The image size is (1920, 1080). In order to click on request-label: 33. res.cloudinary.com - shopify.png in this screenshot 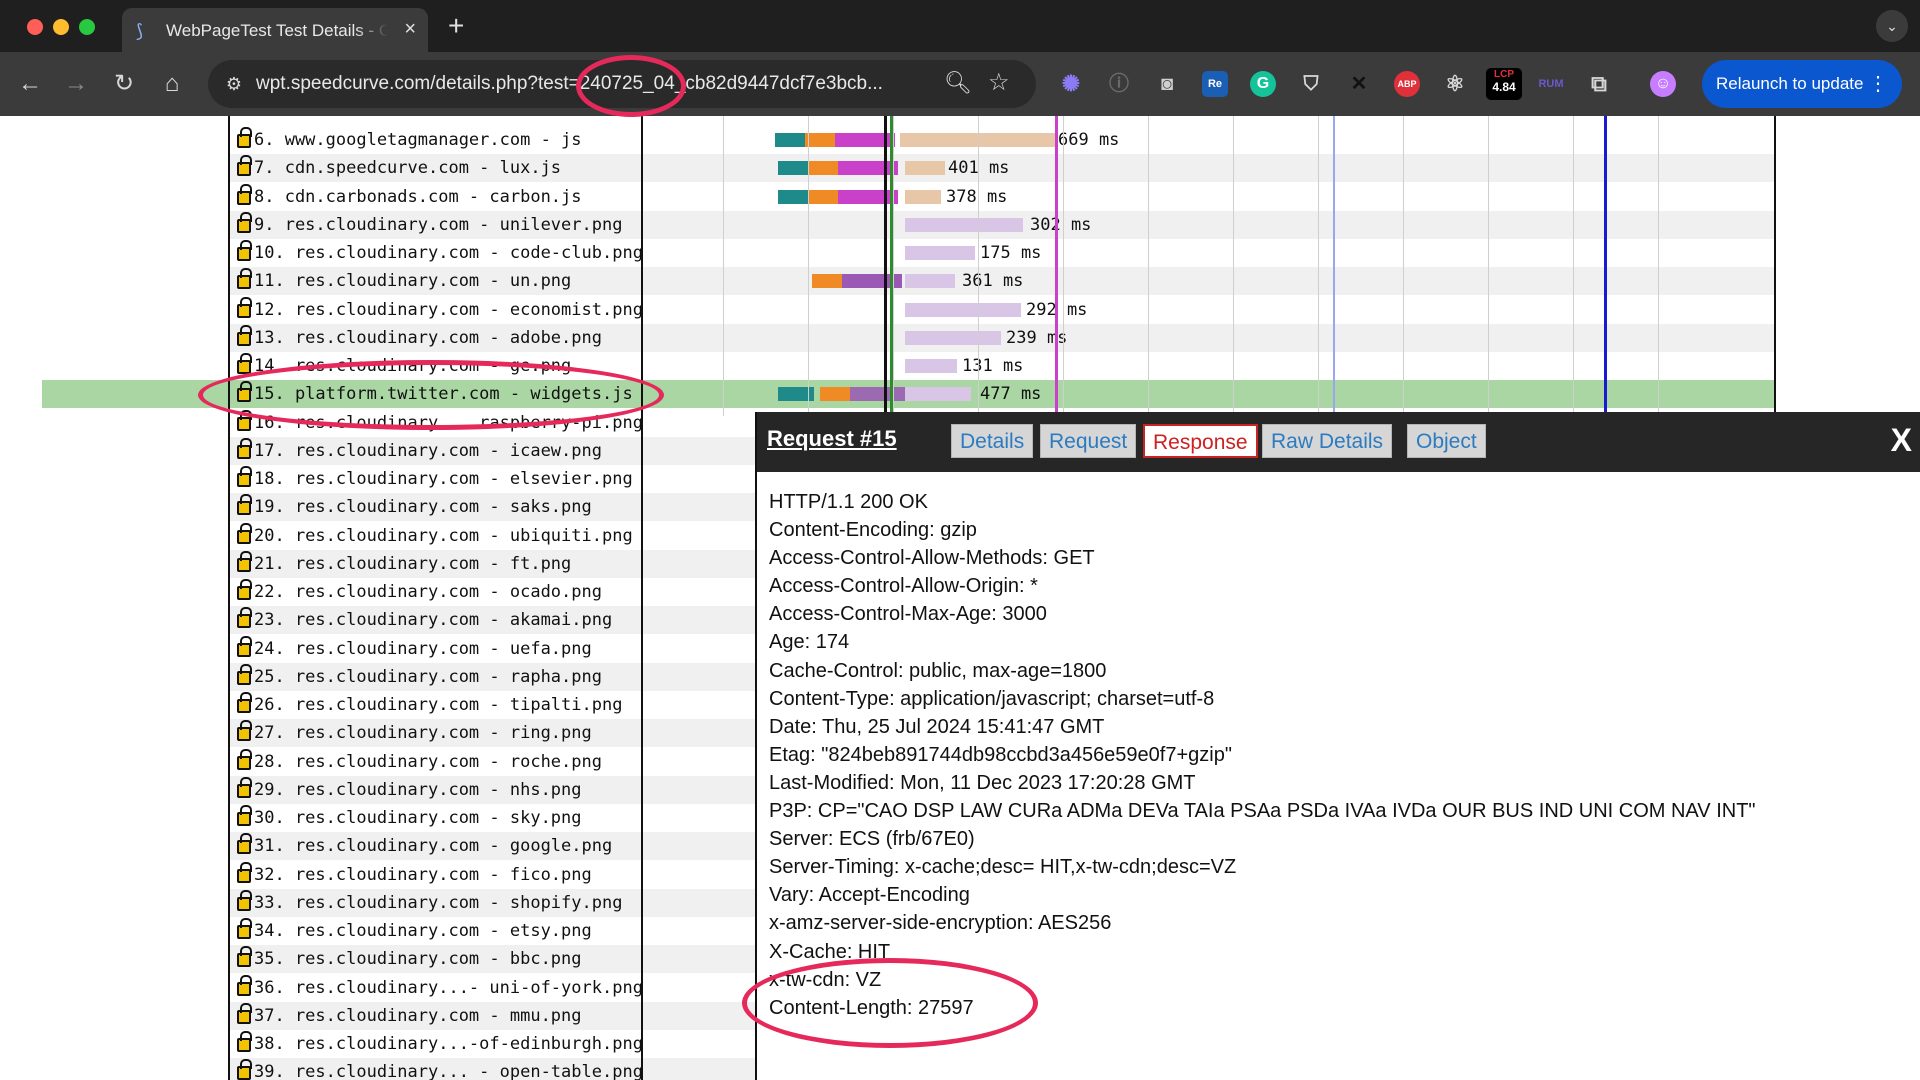, I will do `click(449, 903)`.